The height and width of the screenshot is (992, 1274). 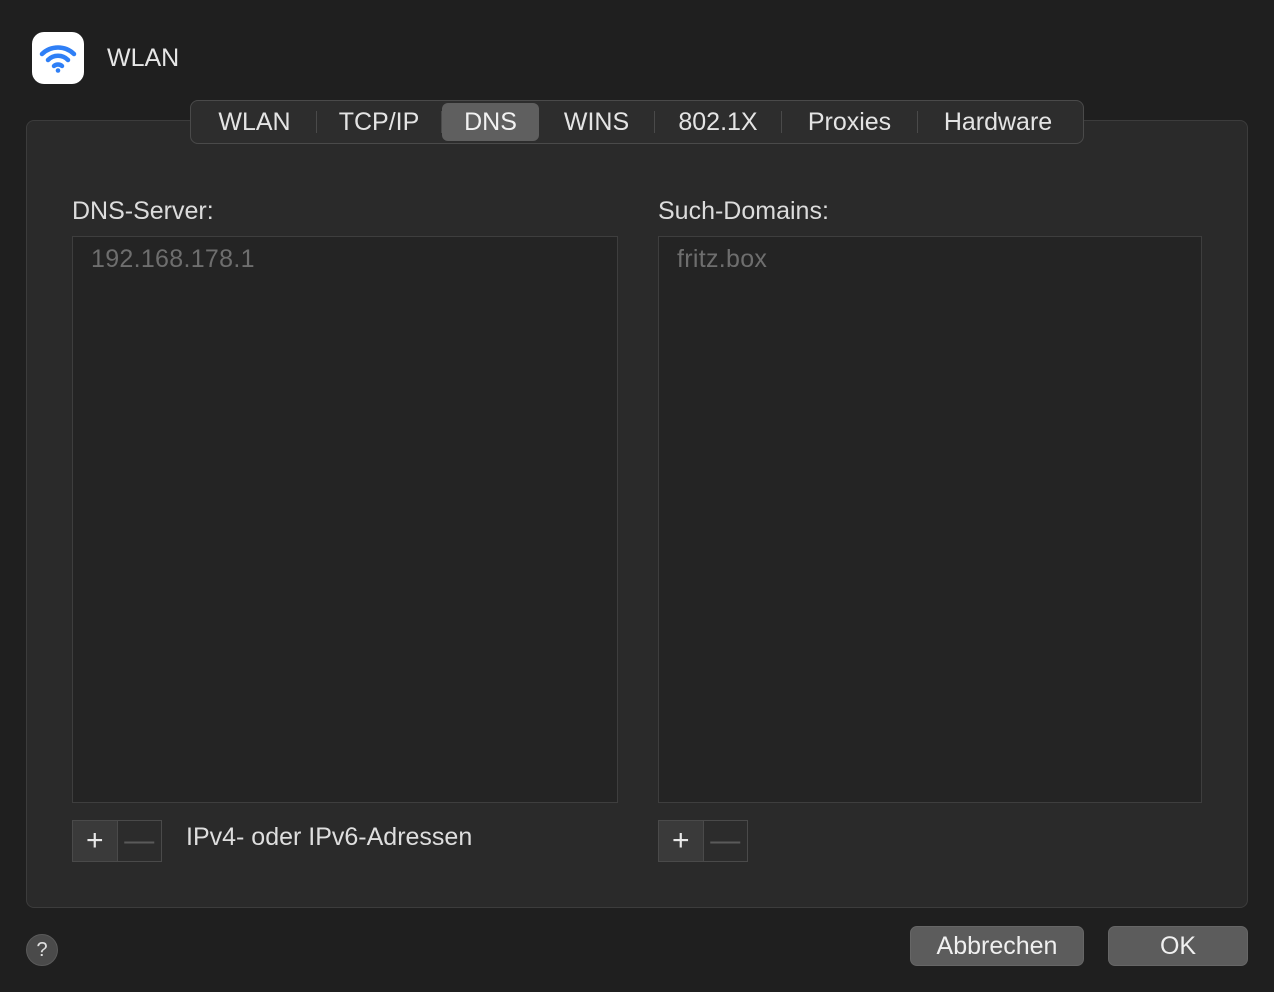 What do you see at coordinates (743, 211) in the screenshot?
I see `search-domains-label: Such-Domains:` at bounding box center [743, 211].